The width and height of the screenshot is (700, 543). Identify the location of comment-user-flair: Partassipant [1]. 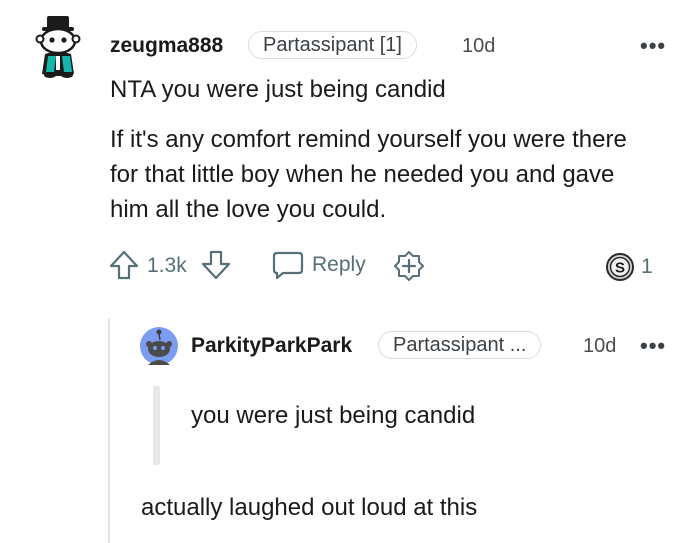
(332, 45).